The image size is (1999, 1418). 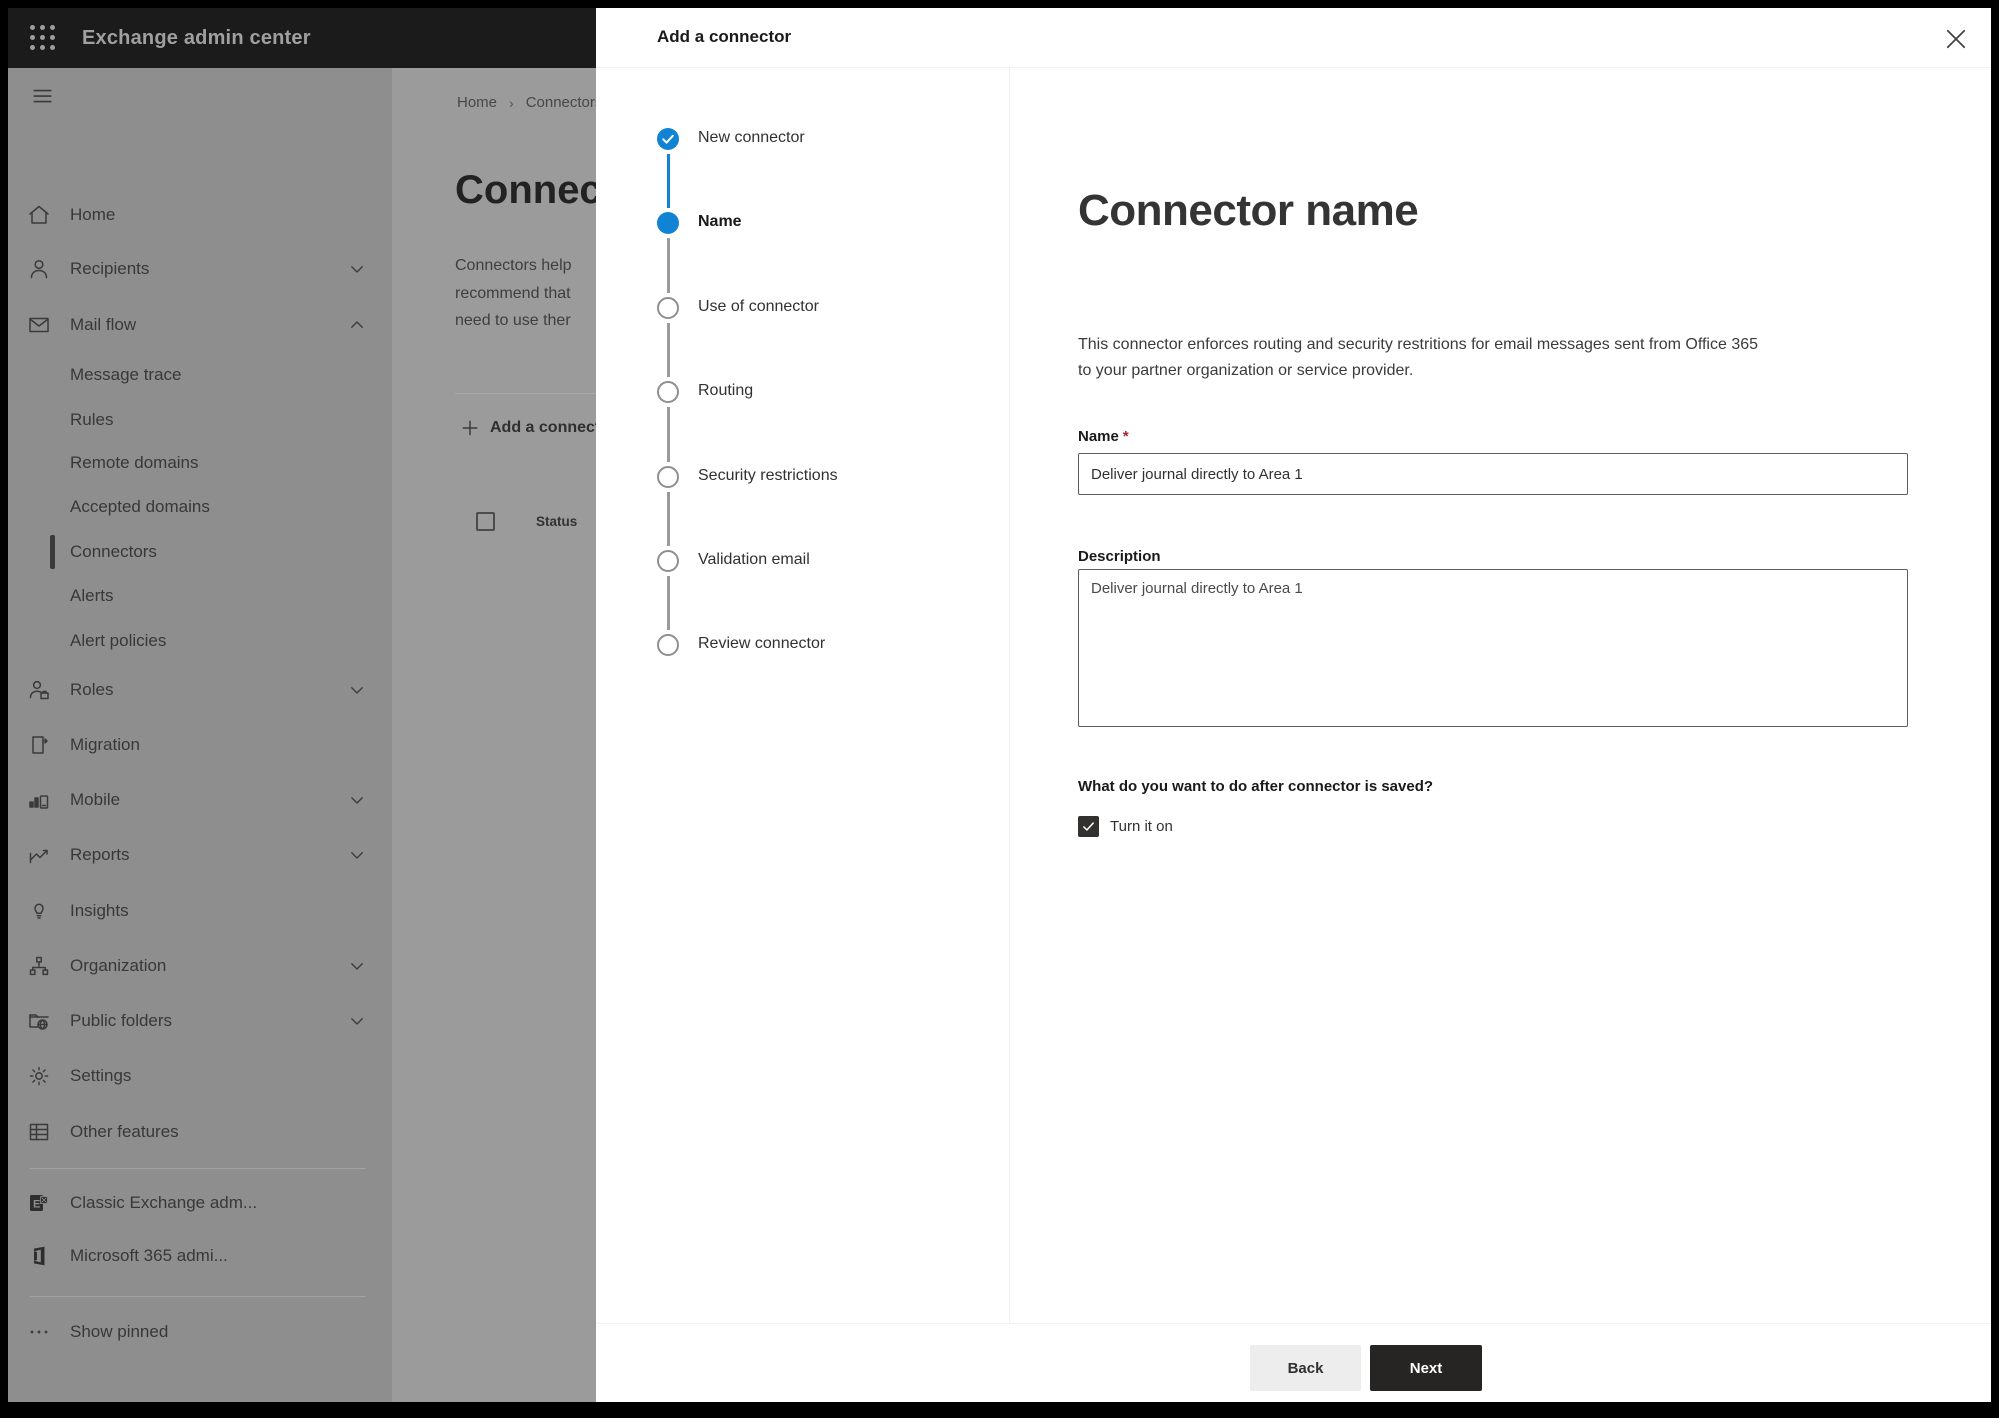 I want to click on checkbox-checked-icon, so click(x=1088, y=826).